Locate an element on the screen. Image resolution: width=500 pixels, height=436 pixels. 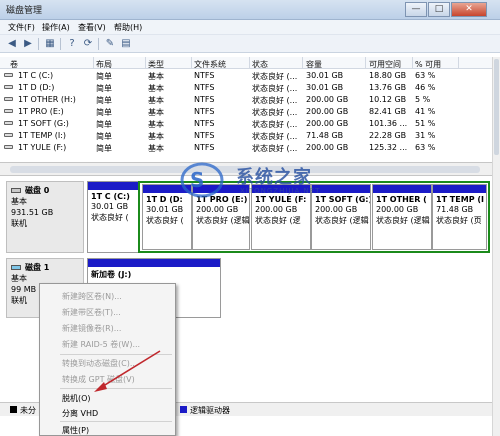
volume-free-space: 10.12 GB is located at coordinates (388, 99).